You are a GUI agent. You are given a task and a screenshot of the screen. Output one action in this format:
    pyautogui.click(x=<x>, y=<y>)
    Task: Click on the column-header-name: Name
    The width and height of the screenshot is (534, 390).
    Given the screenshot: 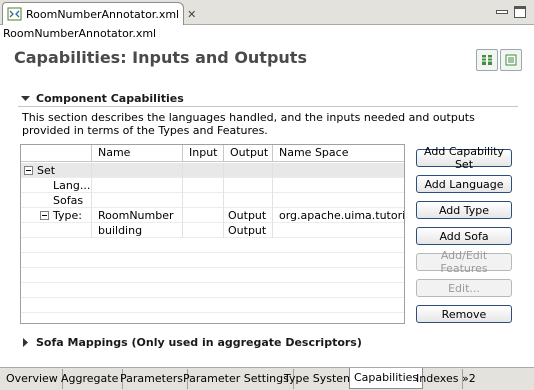 What is the action you would take?
    pyautogui.click(x=137, y=153)
    